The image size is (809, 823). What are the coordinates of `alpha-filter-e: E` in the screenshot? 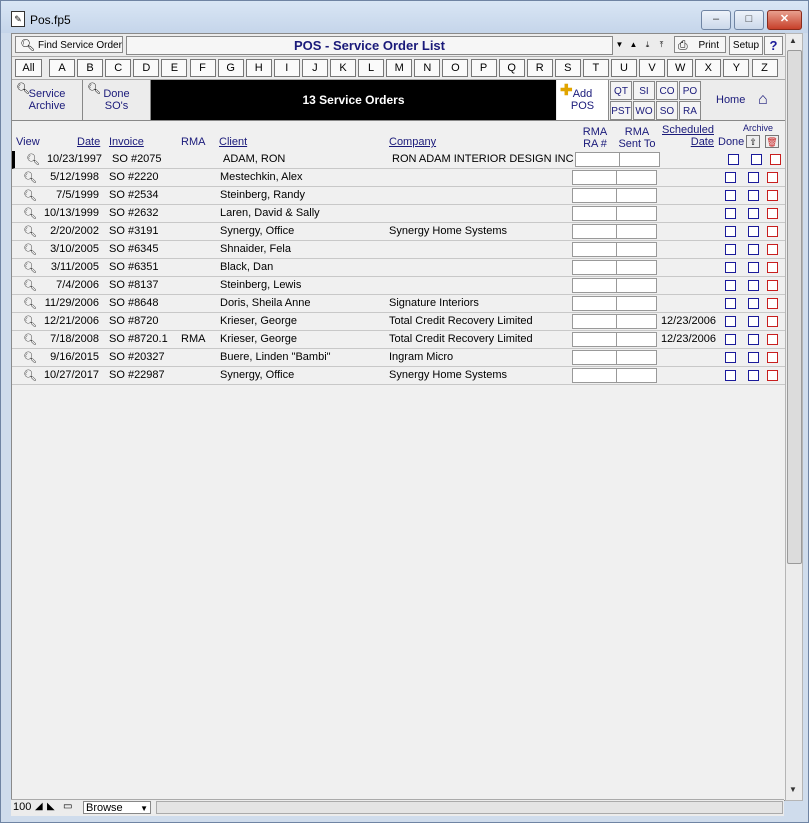 It's located at (174, 68).